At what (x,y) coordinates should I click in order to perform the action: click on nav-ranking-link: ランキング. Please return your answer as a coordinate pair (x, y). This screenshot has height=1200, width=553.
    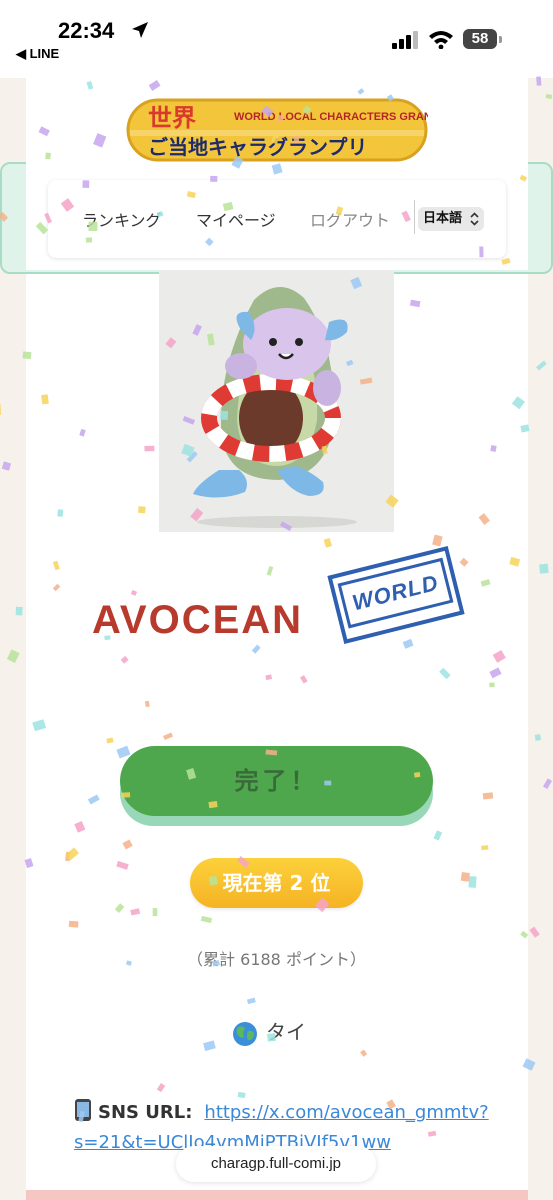
    Looking at the image, I should click on (122, 219).